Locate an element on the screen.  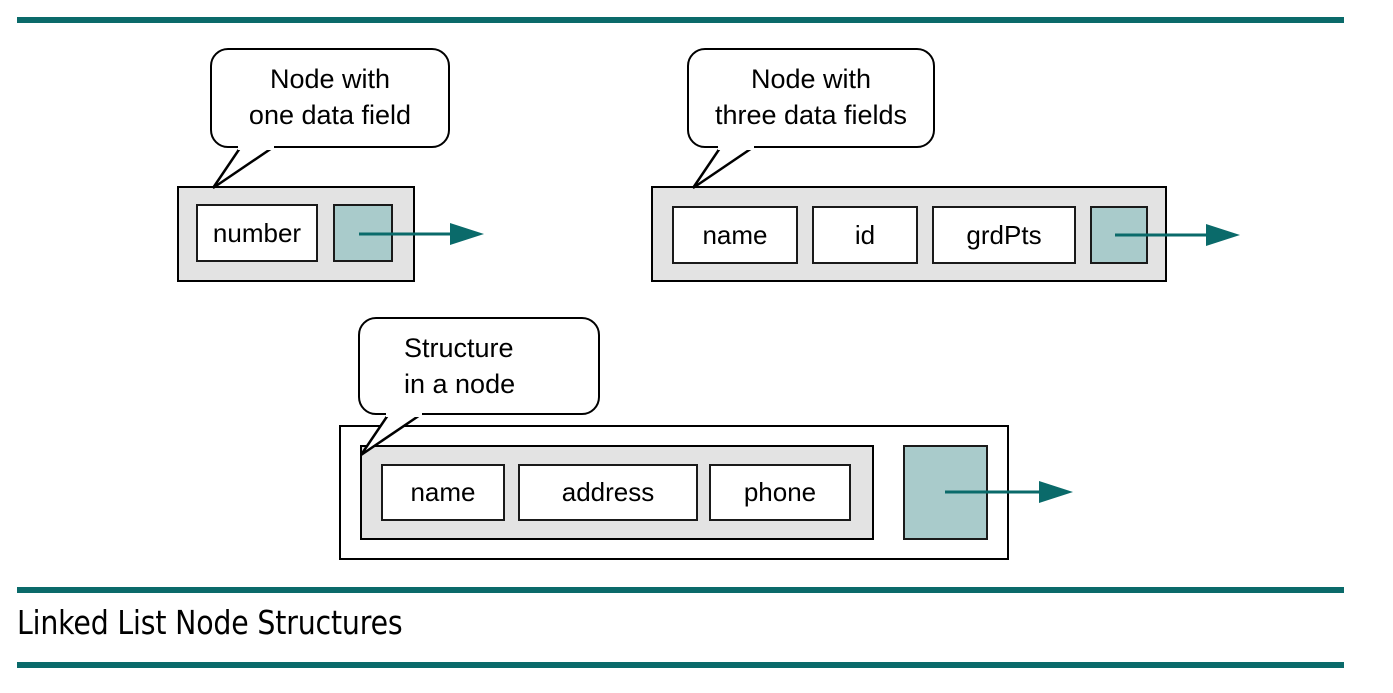
field-box-grdpts: grdPts is located at coordinates (1004, 235).